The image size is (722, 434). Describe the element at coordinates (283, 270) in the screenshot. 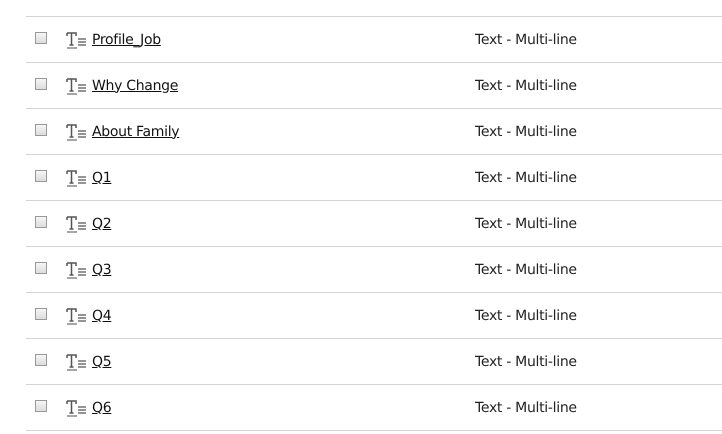

I see `field-name-link: Q3` at that location.